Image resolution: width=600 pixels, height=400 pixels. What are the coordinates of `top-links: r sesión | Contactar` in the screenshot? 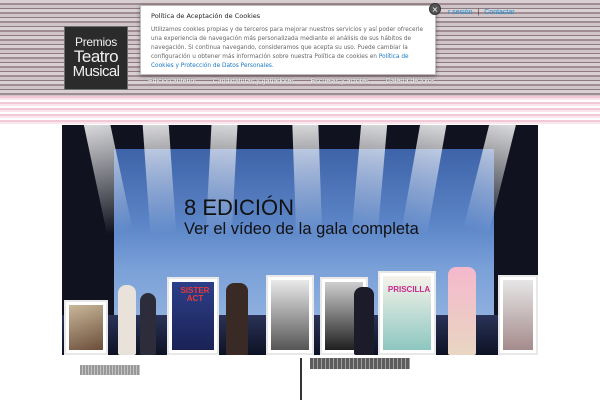 It's located at (481, 12).